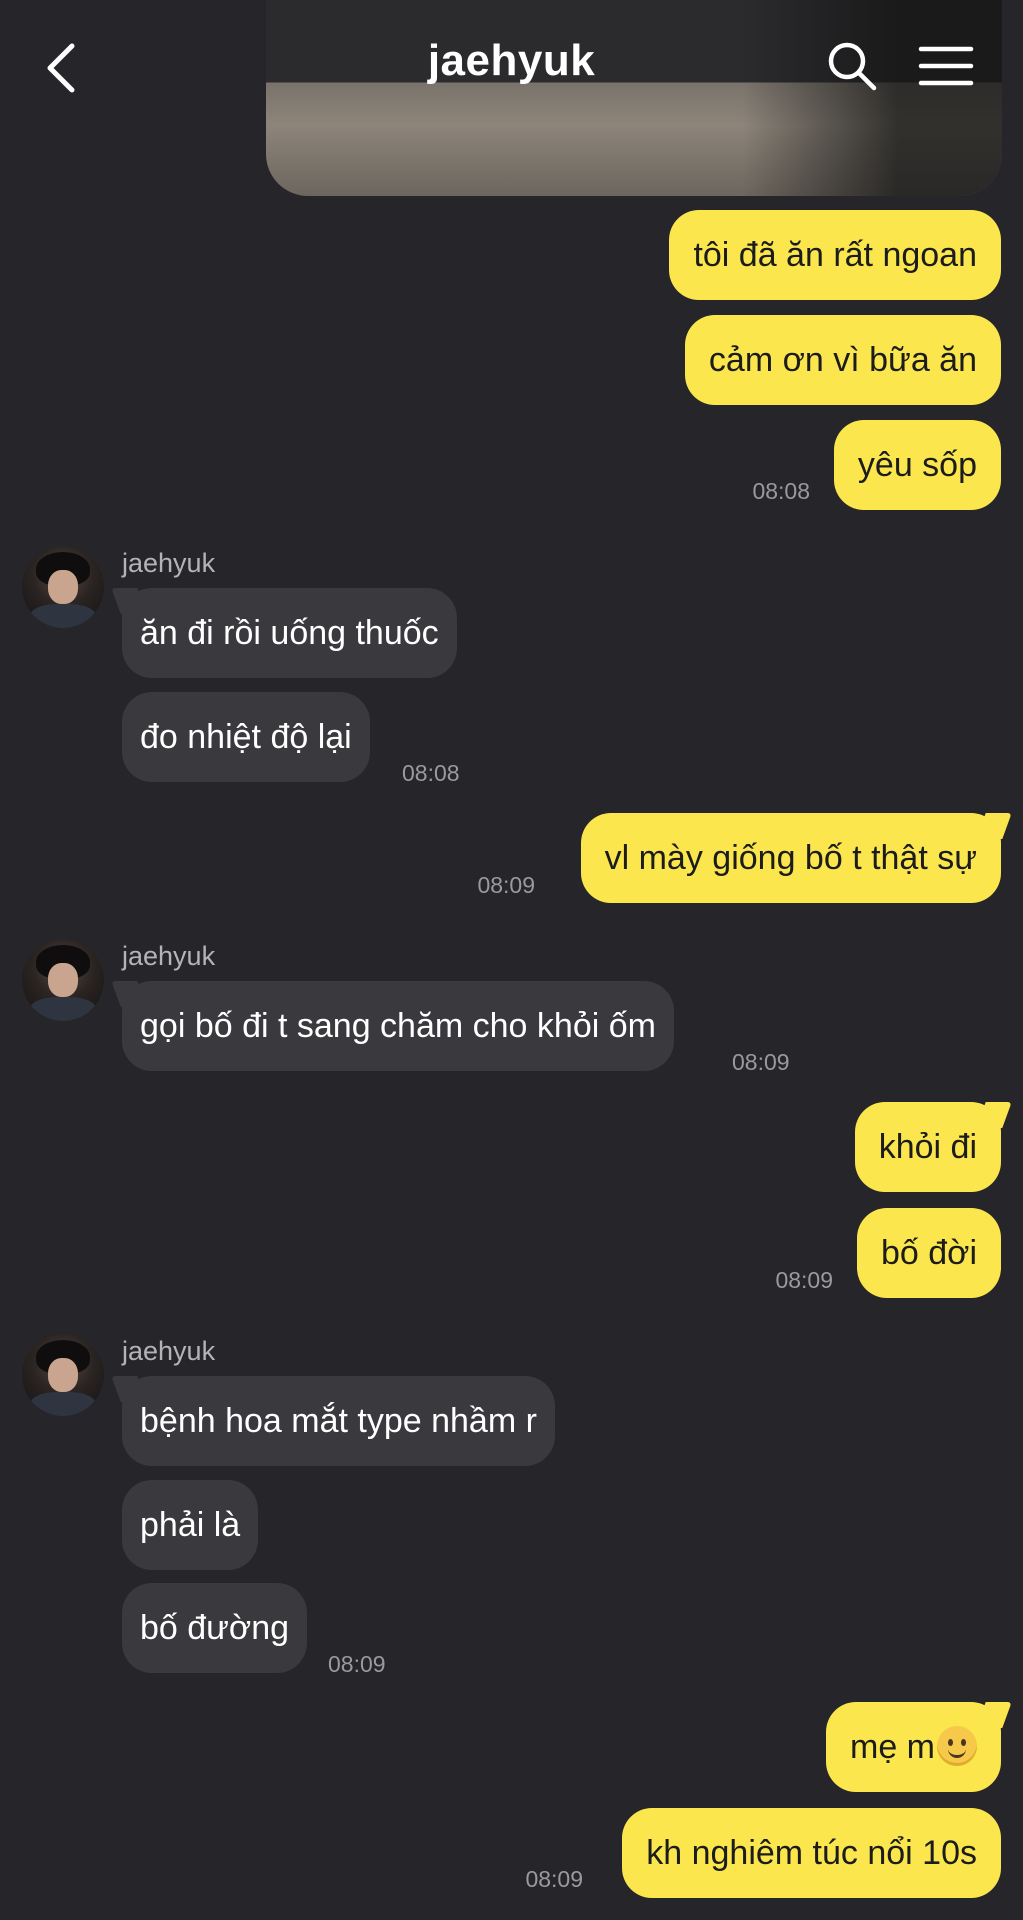 The width and height of the screenshot is (1023, 1920). I want to click on outgoing-message: kh nghiêm túc nổi 10s, so click(811, 1853).